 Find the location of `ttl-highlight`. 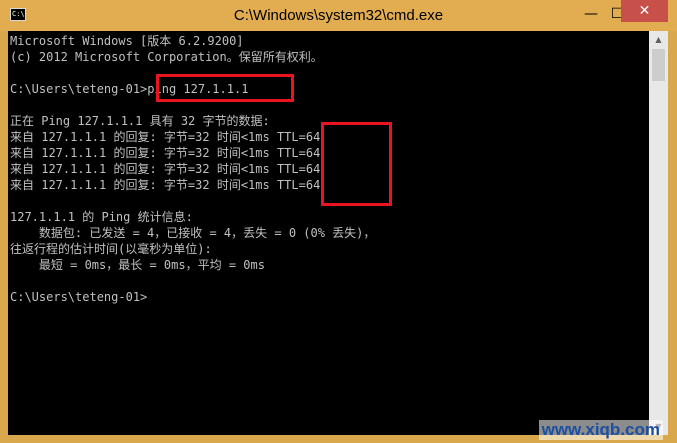

ttl-highlight is located at coordinates (356, 164).